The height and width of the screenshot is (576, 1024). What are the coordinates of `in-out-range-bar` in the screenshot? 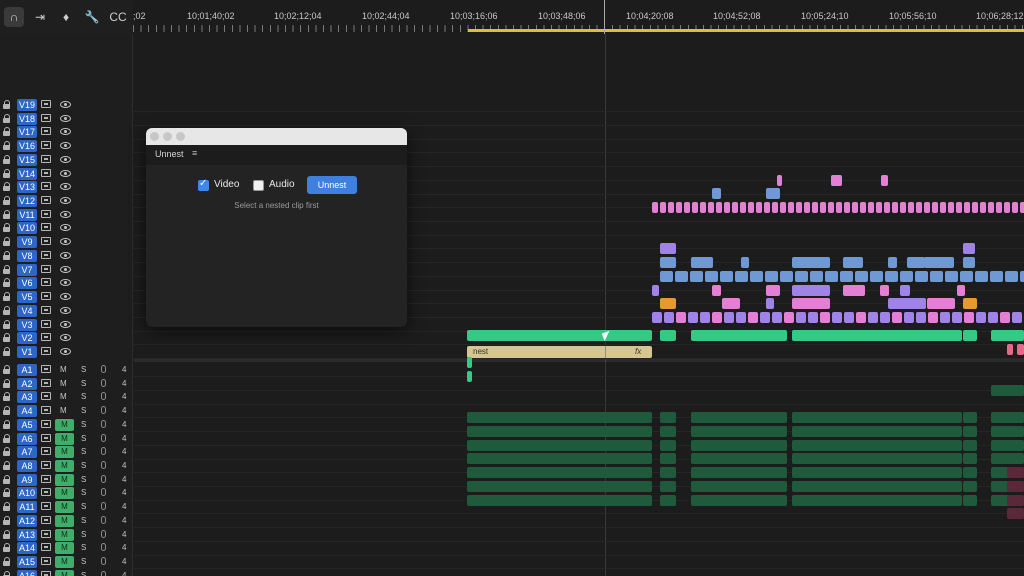 It's located at (746, 30).